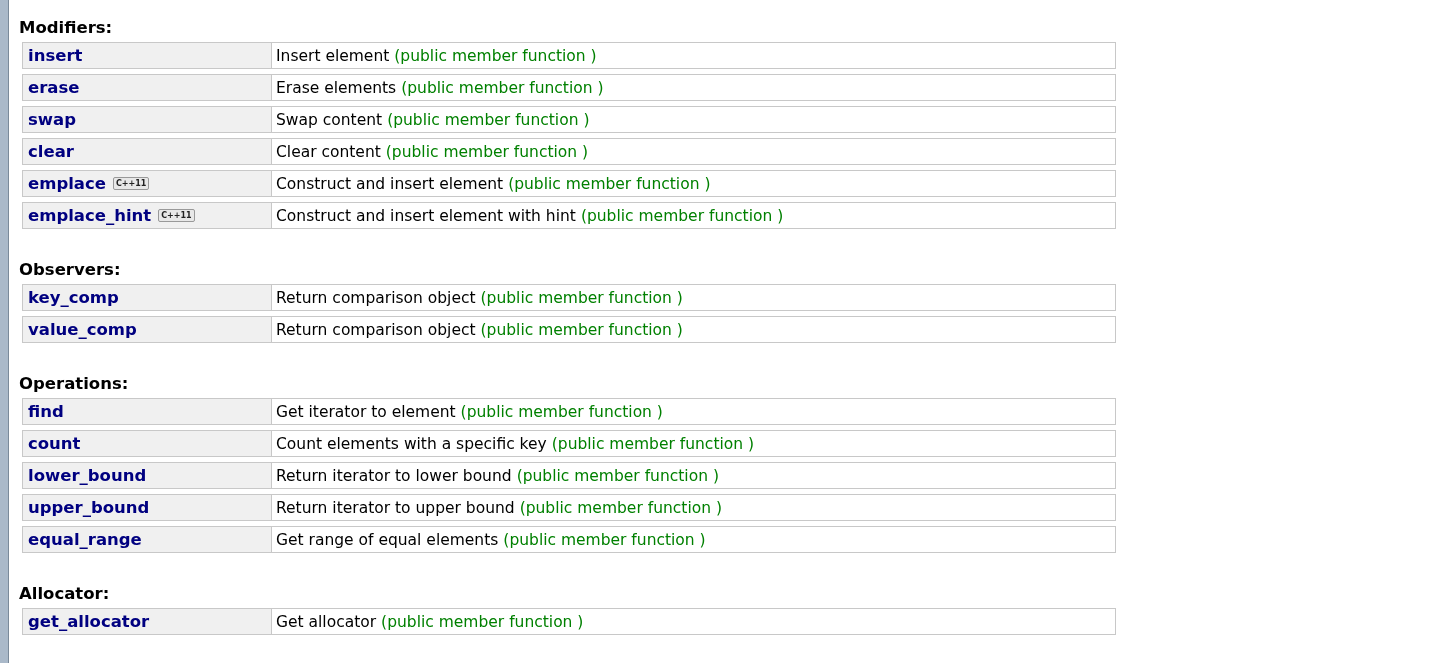 The height and width of the screenshot is (663, 1450). What do you see at coordinates (89, 507) in the screenshot?
I see `member-link: upper_bound` at bounding box center [89, 507].